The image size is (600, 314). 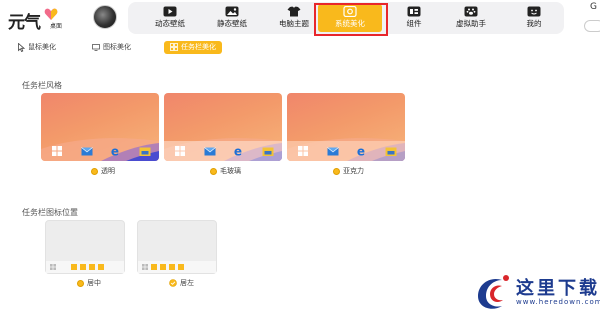 What do you see at coordinates (108, 171) in the screenshot?
I see `option-label: 透明` at bounding box center [108, 171].